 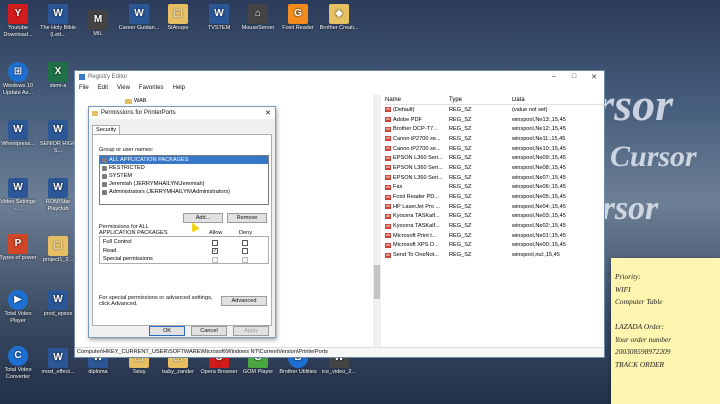 I want to click on desktop-icon: ⌂ MouseServer, so click(x=258, y=18).